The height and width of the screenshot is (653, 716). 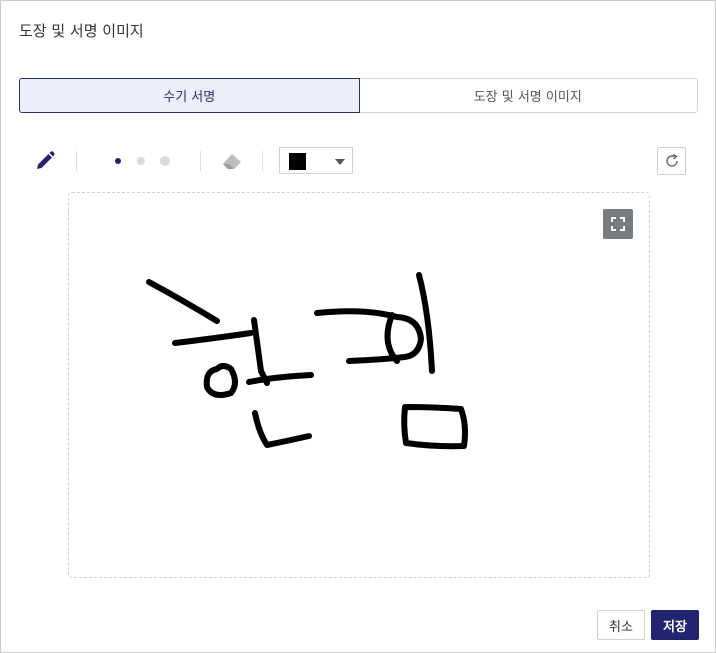 What do you see at coordinates (621, 625) in the screenshot?
I see `cancel-button: 취소` at bounding box center [621, 625].